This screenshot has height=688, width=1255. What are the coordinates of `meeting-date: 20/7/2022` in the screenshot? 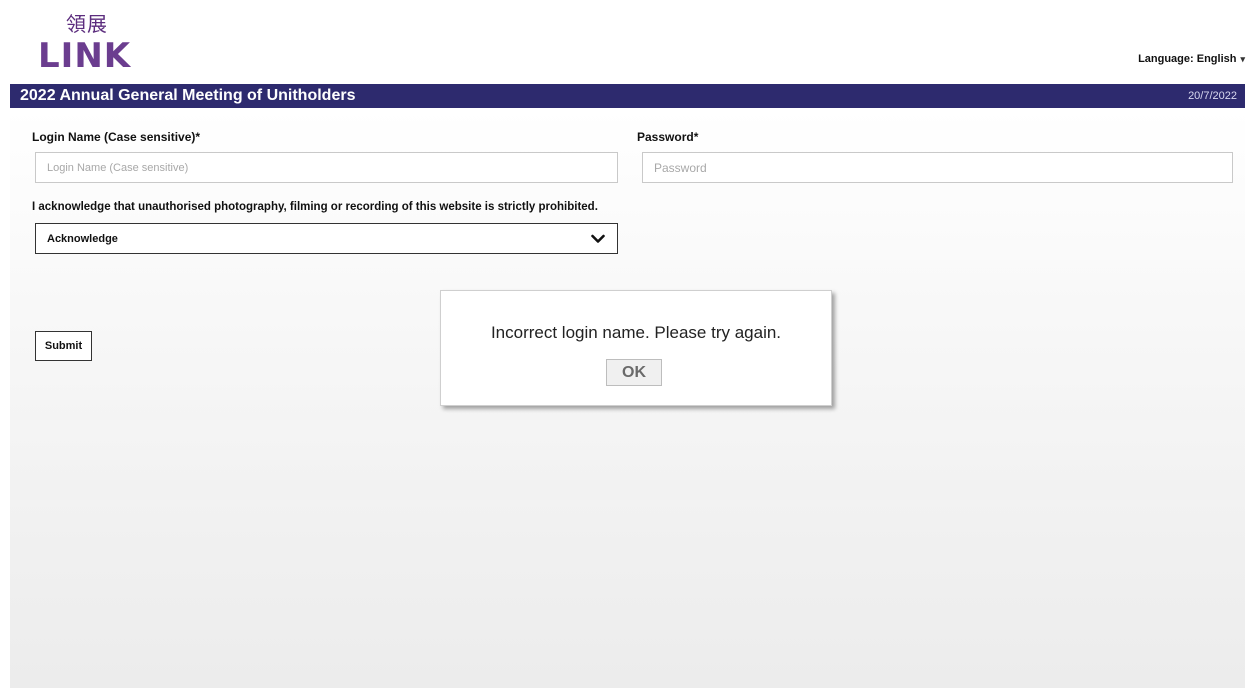 It's located at (1212, 96).